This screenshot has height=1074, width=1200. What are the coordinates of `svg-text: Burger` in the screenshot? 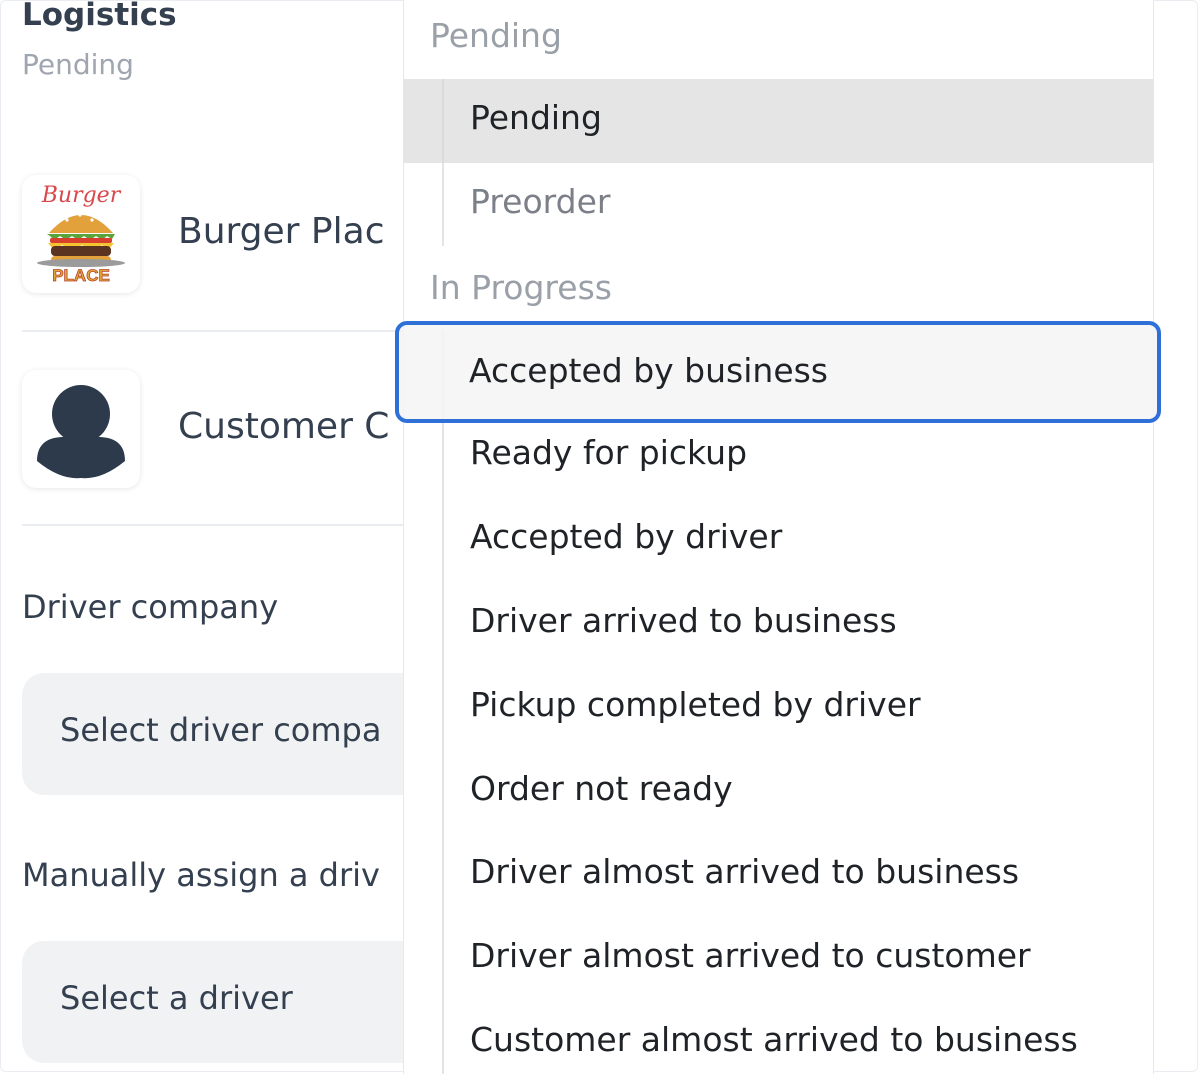 It's located at (81, 195).